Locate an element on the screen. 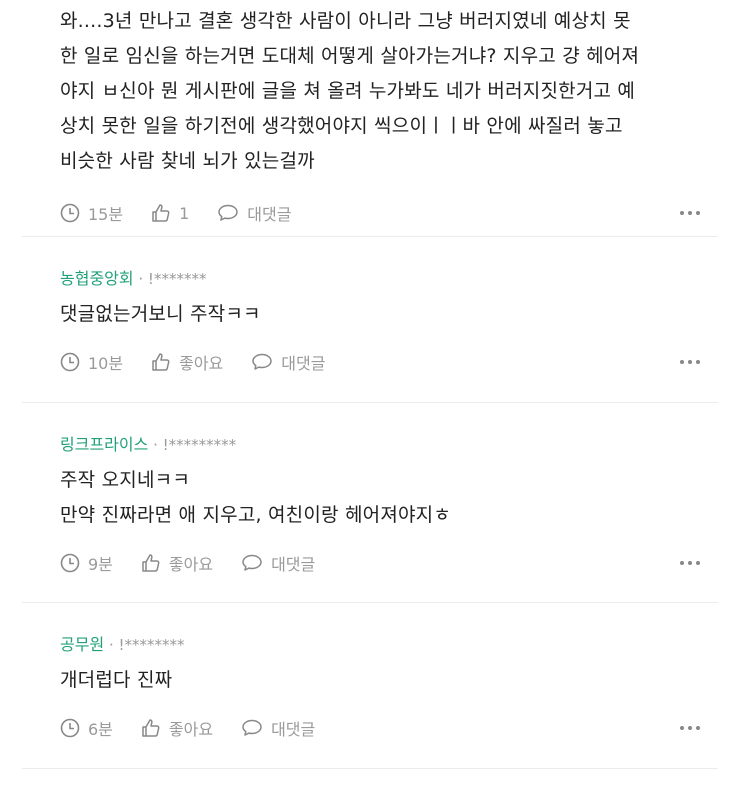  comment-time-text: 6분 is located at coordinates (100, 729).